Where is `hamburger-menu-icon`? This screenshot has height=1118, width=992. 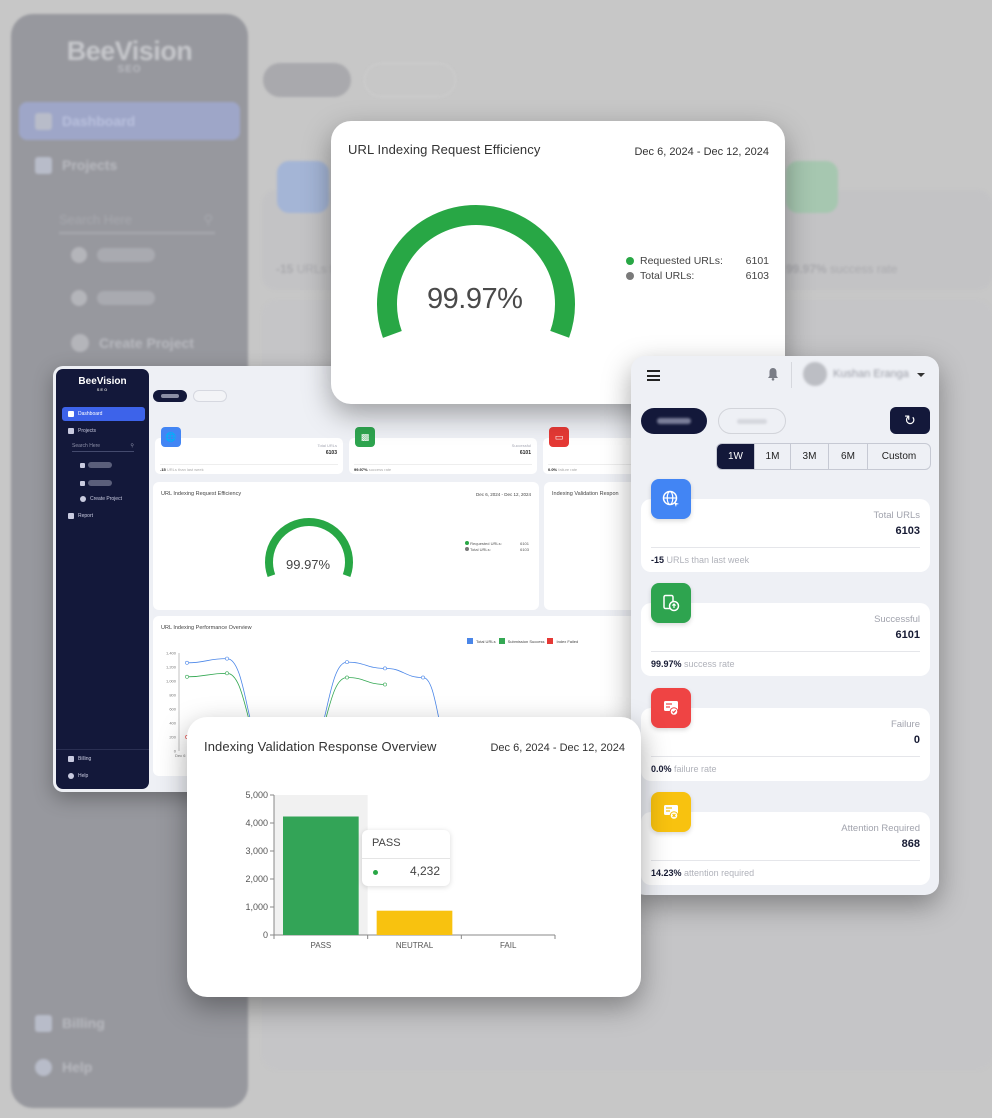
hamburger-menu-icon is located at coordinates (653, 377).